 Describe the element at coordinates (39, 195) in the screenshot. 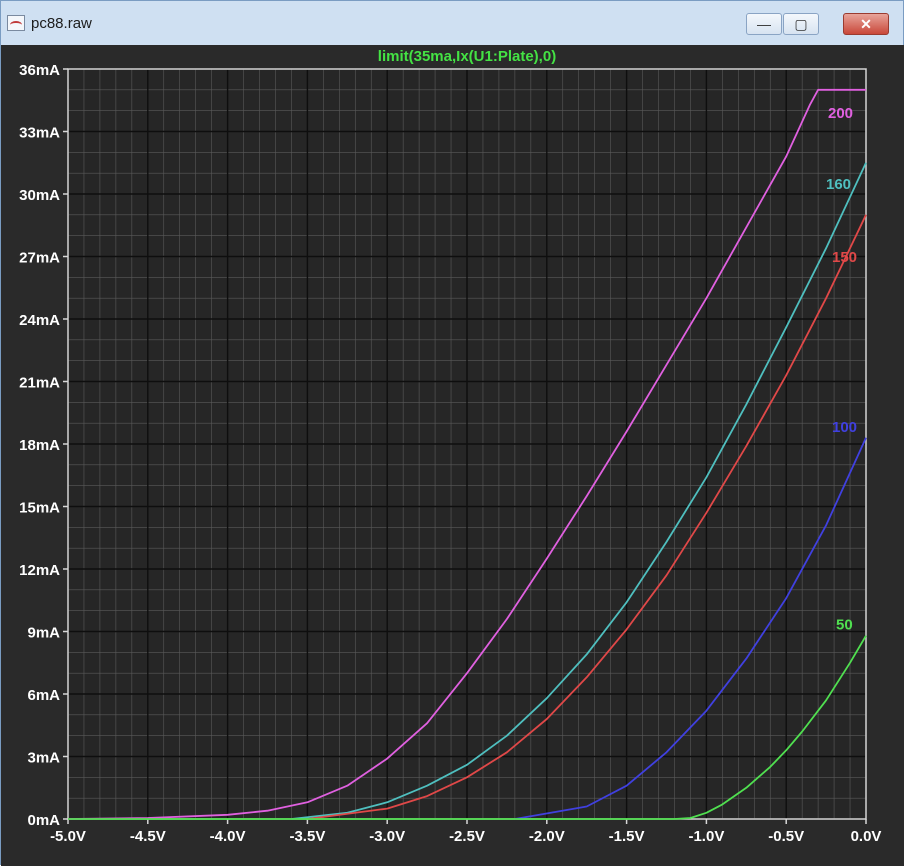

I see `y-tick-label: 30mA` at that location.